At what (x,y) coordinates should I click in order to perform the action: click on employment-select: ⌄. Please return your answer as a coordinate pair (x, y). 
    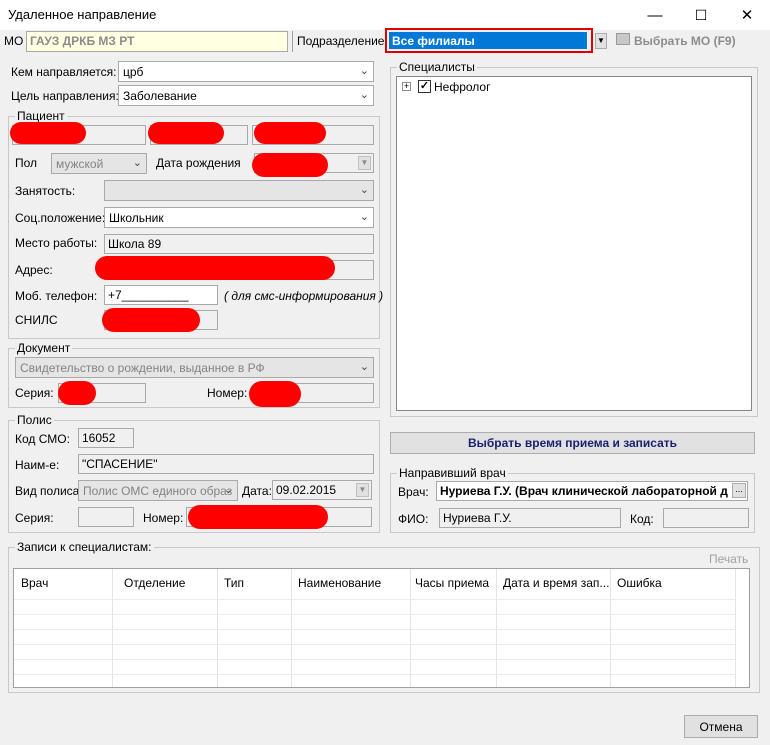
    Looking at the image, I should click on (239, 190).